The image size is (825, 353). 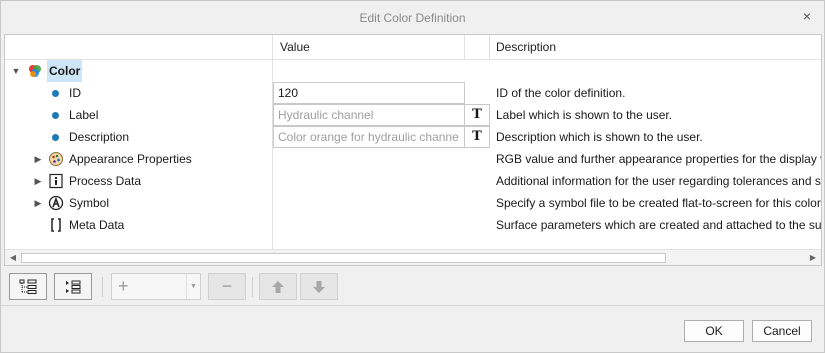 I want to click on expand-all-icon, so click(x=28, y=286).